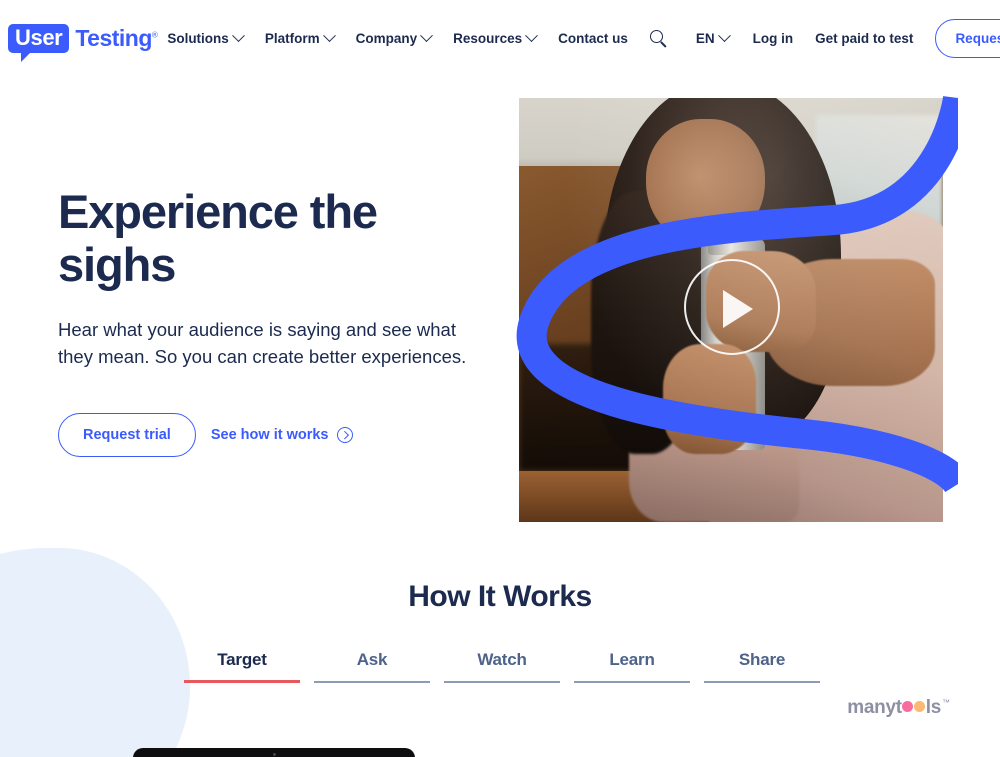 The image size is (1000, 757). I want to click on tab-learn: Learn, so click(632, 666).